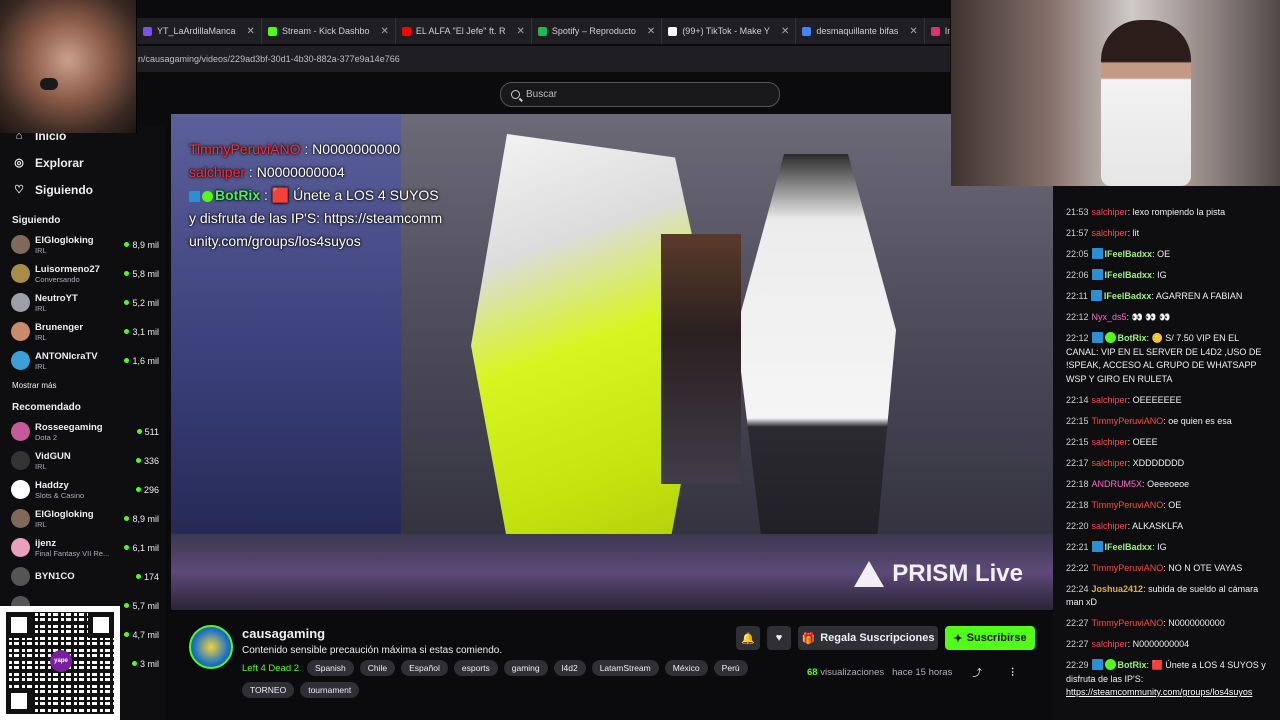  I want to click on category-link: Left 4 Dead 2, so click(270, 668).